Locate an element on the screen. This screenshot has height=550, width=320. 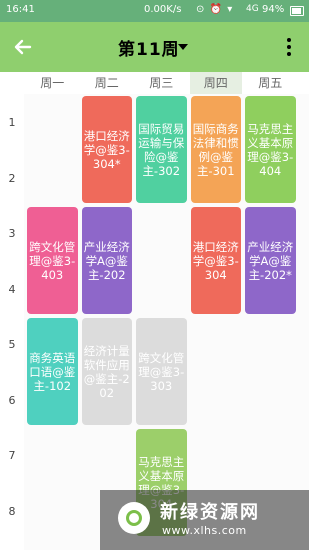
course-card: 港口经济学@鉴3-304 is located at coordinates (215, 260).